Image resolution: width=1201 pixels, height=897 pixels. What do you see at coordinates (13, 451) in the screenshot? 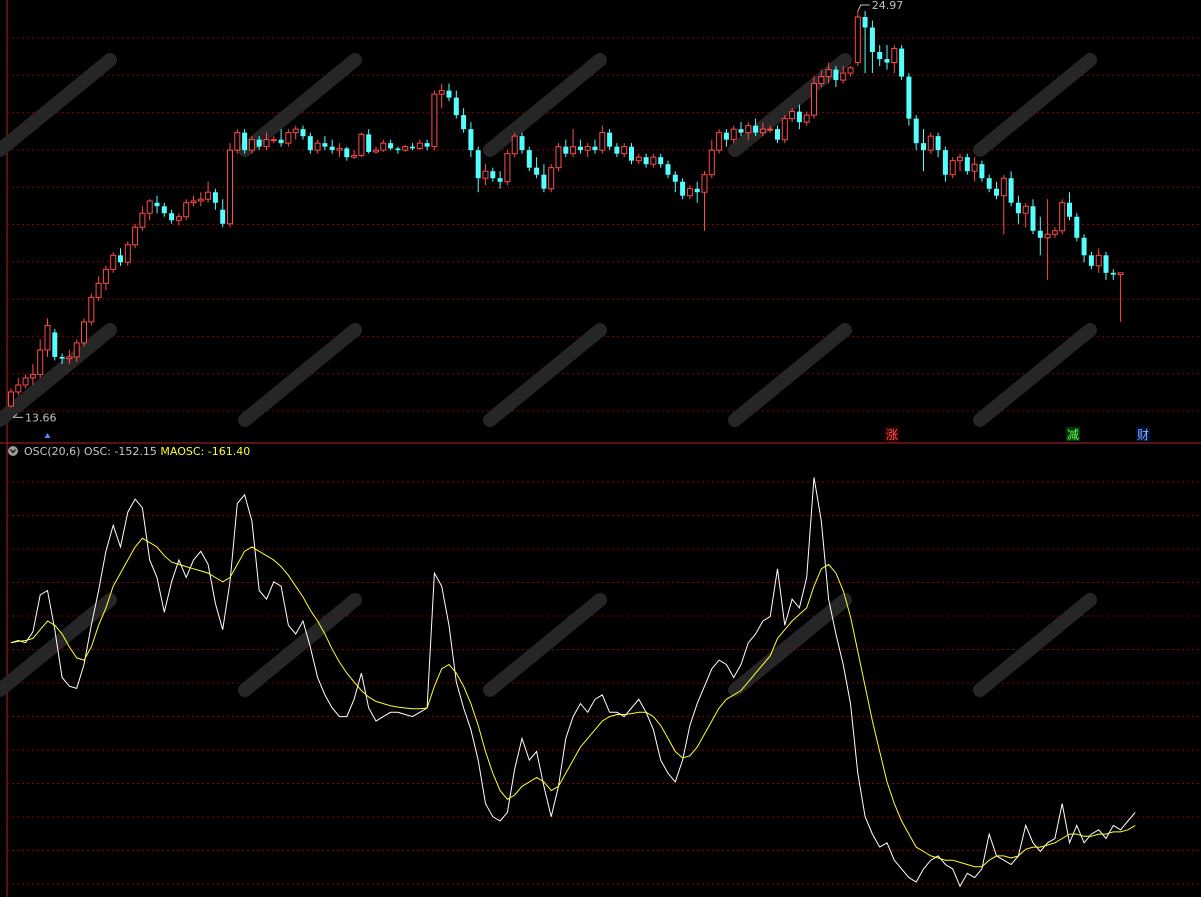
I see `indicator-menu-icon` at bounding box center [13, 451].